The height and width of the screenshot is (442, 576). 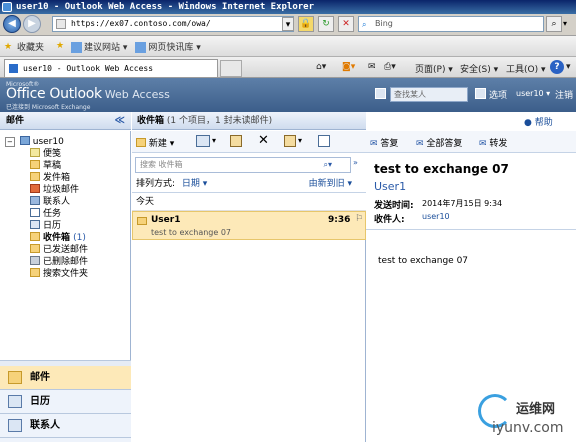 What do you see at coordinates (523, 416) in the screenshot?
I see `watermark: 运维网 iyunv.com` at bounding box center [523, 416].